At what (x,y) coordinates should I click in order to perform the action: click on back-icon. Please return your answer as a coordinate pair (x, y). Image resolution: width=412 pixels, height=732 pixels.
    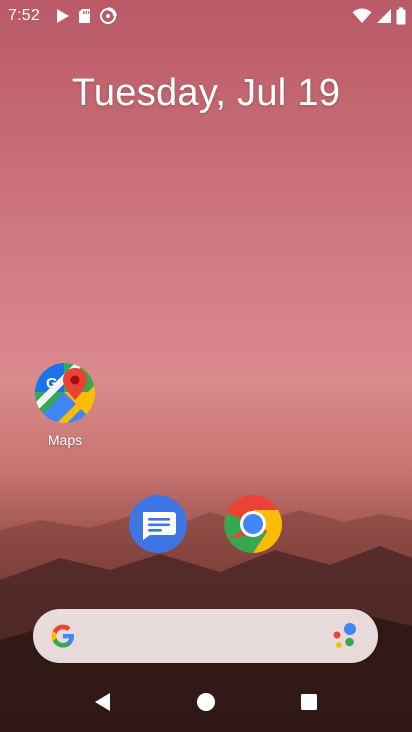
    Looking at the image, I should click on (103, 702).